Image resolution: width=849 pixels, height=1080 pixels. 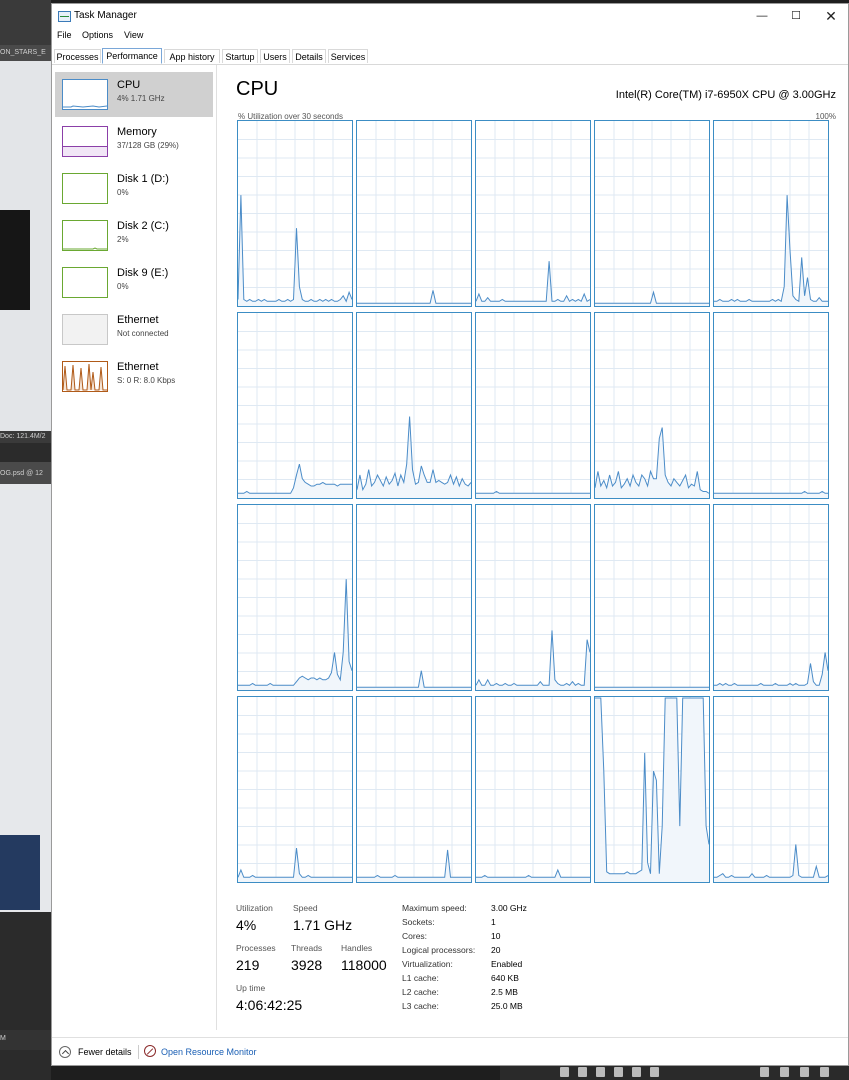 I want to click on bg-status: Doc: 121.4M/2, so click(x=25, y=437).